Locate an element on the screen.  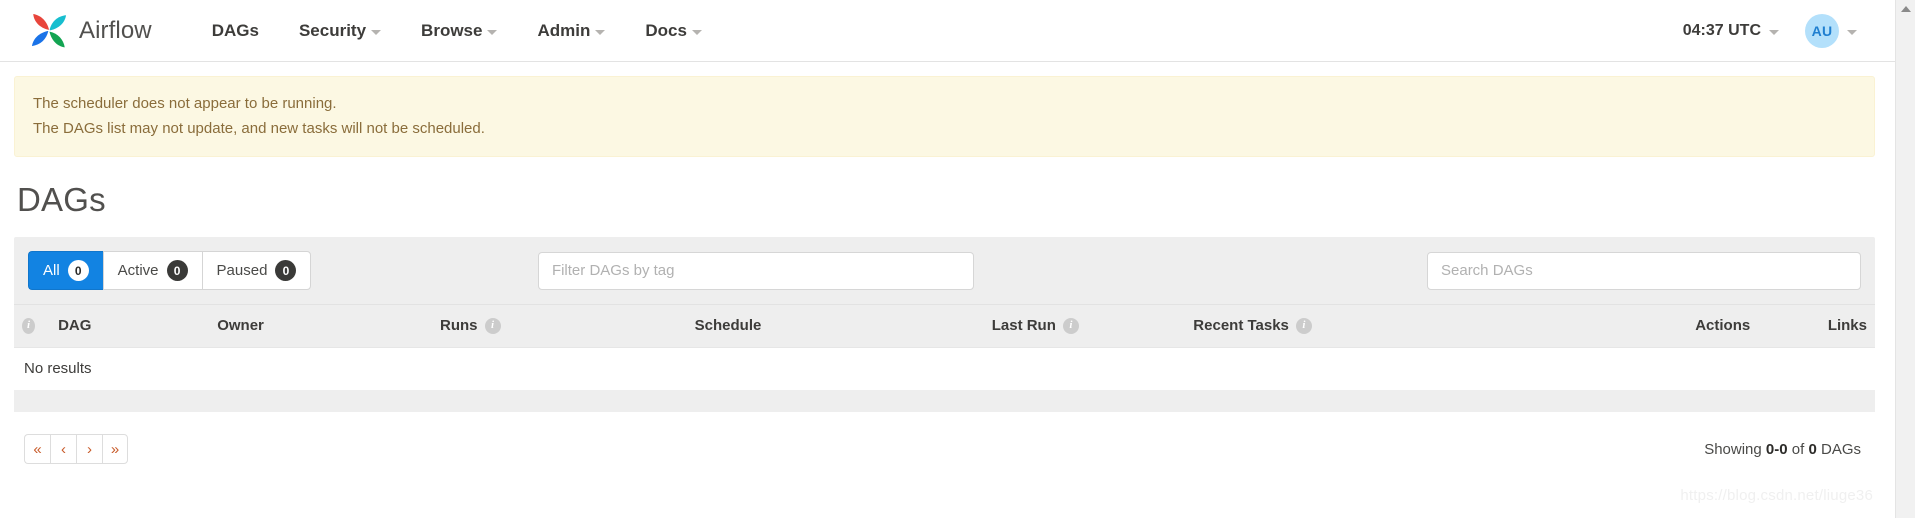
nav-item-dags-label: DAGs is located at coordinates (235, 30).